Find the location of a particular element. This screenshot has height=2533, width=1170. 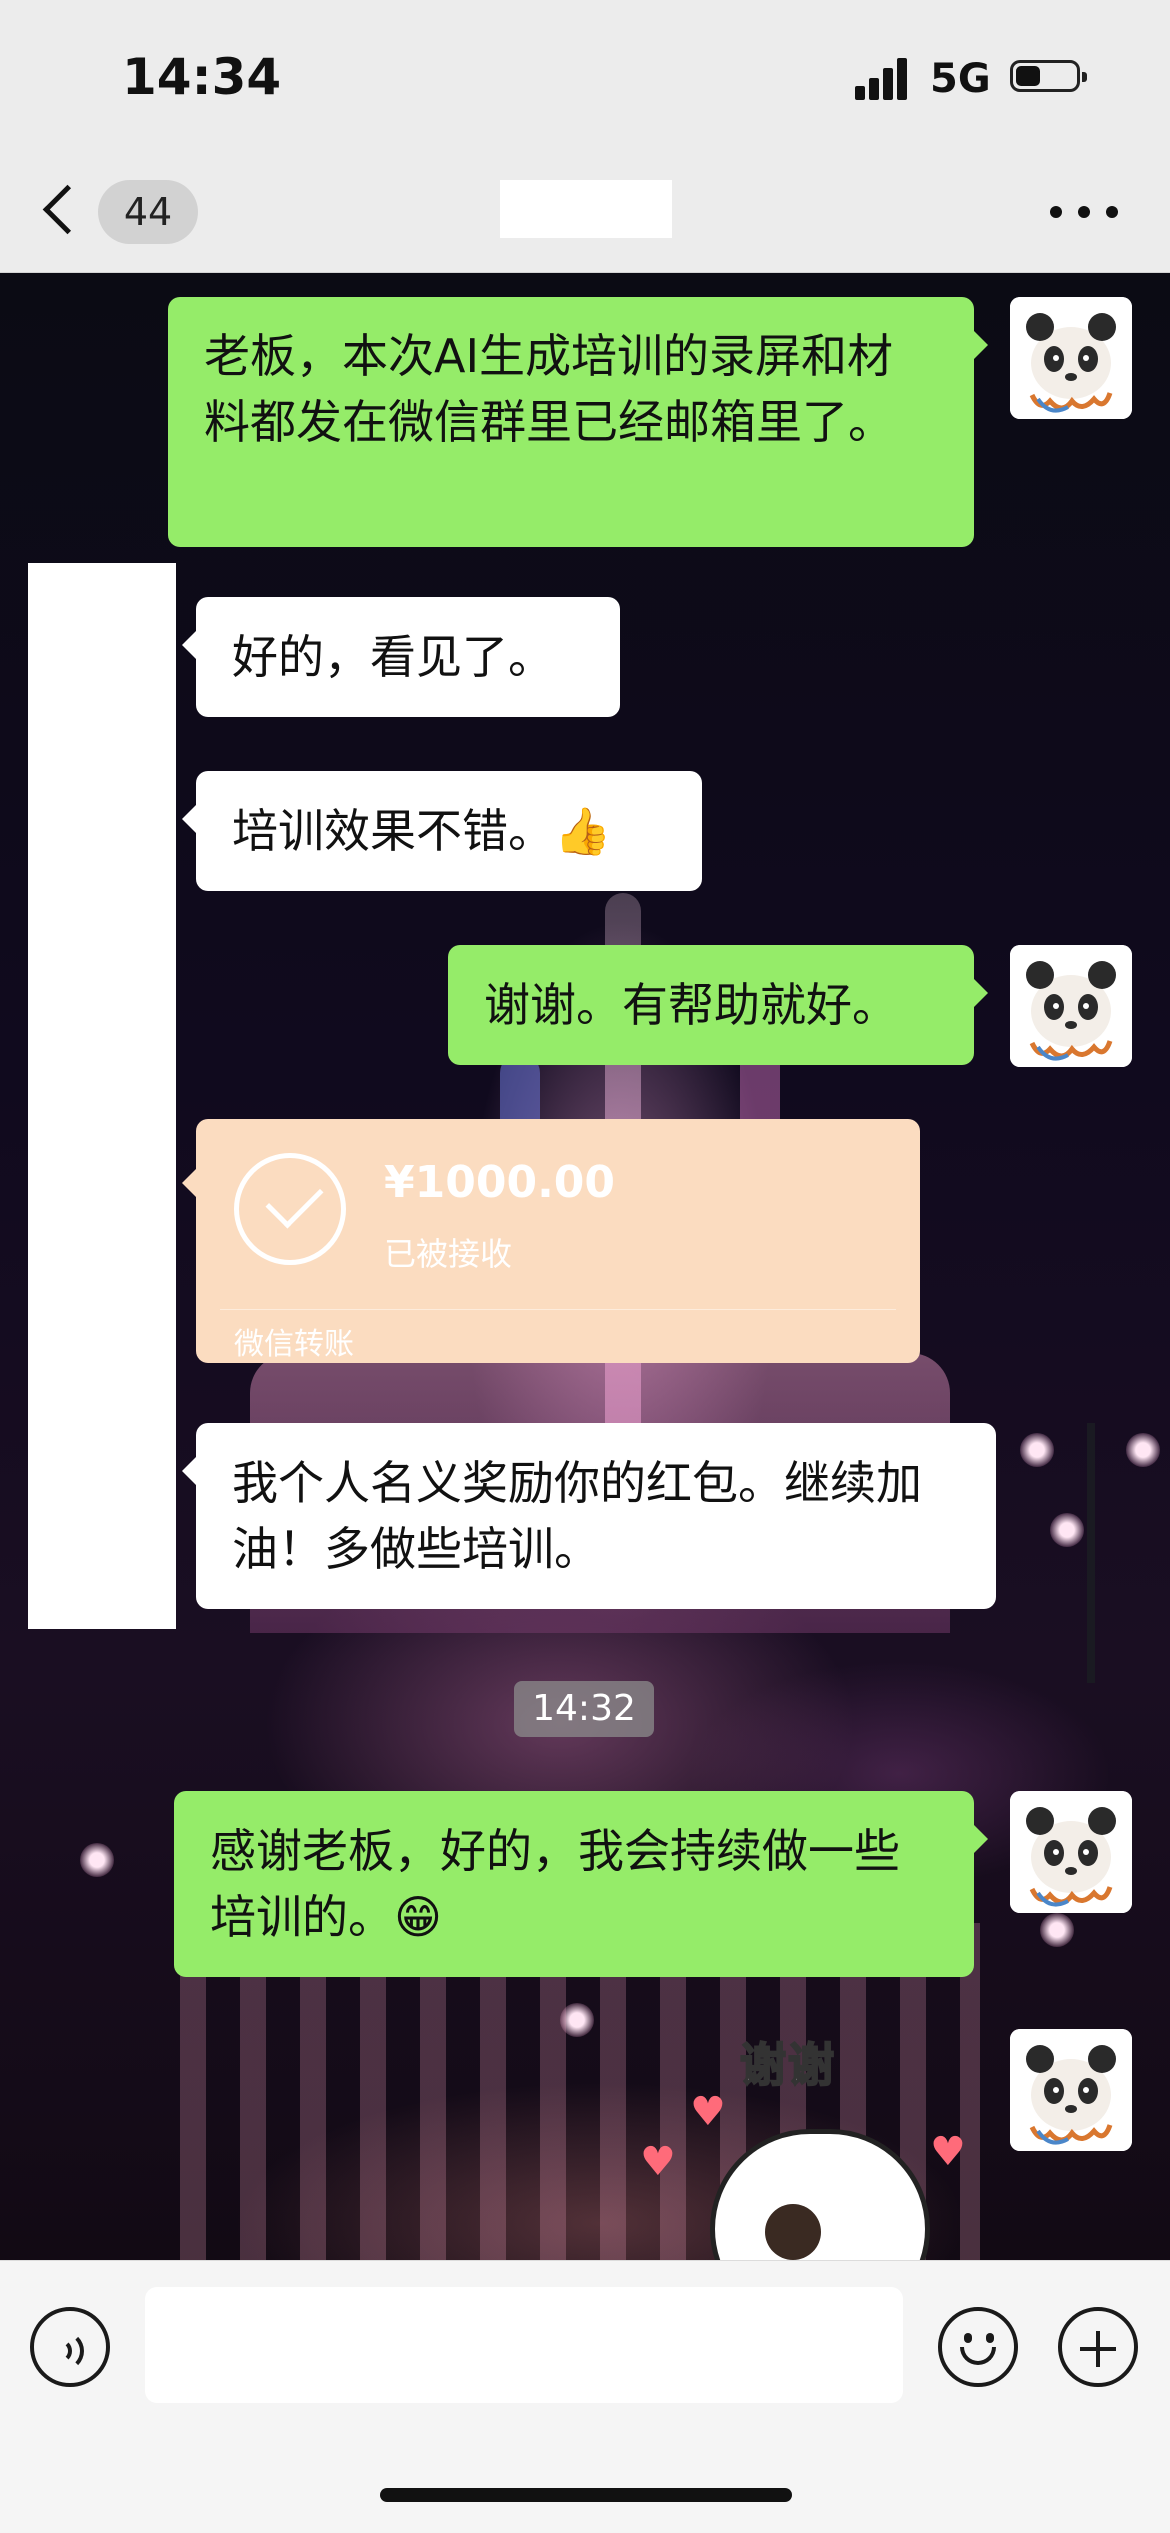

battery-icon is located at coordinates (1048, 76).